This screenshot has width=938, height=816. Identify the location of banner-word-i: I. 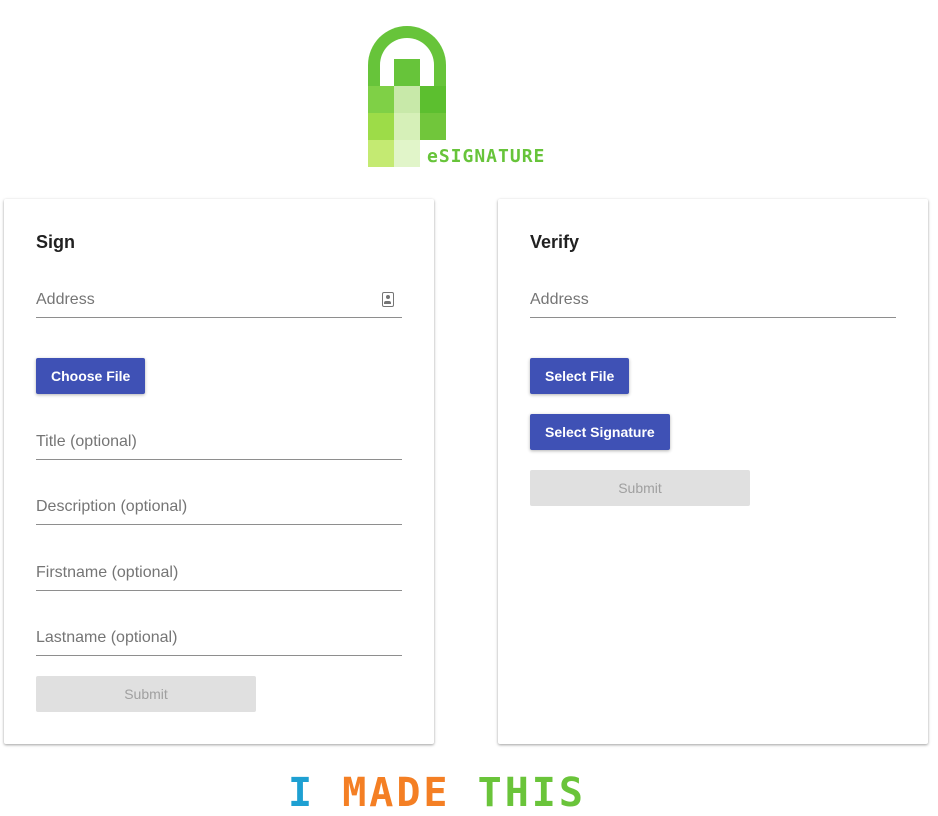
(302, 793).